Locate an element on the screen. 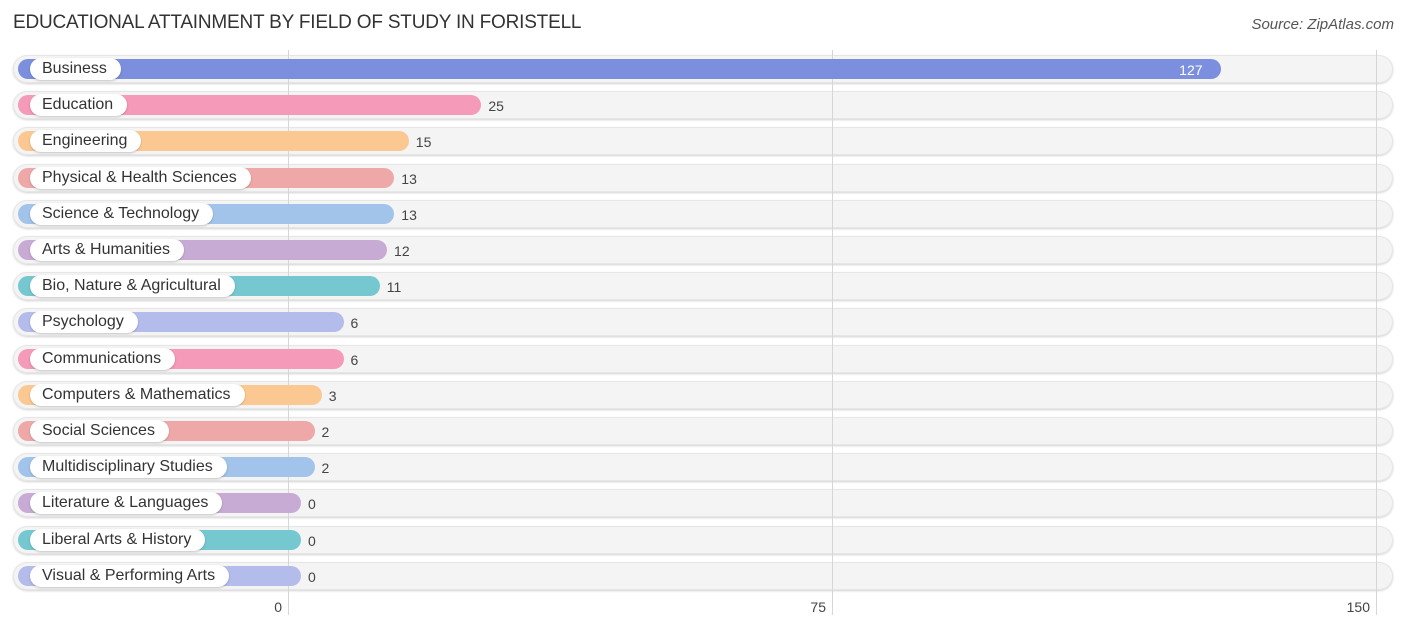  category-label: Engineering is located at coordinates (86, 141).